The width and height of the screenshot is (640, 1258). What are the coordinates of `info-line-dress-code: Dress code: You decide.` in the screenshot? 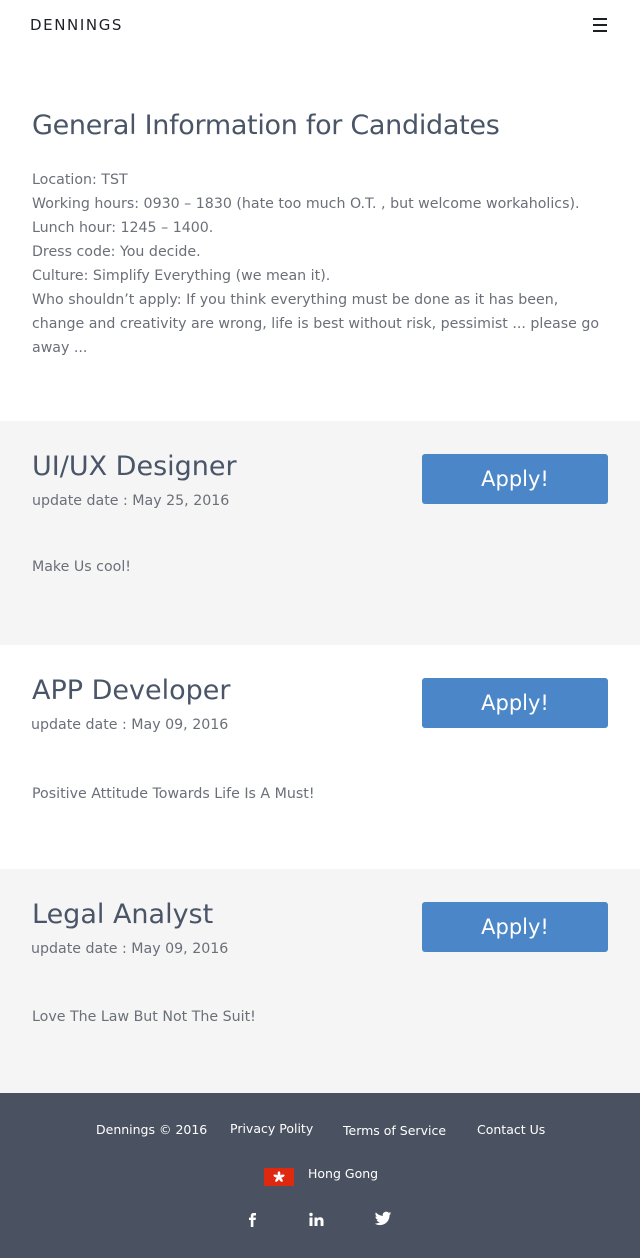 It's located at (116, 252).